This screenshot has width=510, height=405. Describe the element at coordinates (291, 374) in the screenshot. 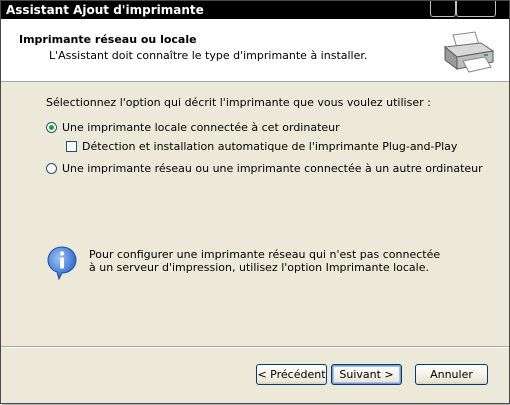

I see `back-button: < Précédent` at that location.